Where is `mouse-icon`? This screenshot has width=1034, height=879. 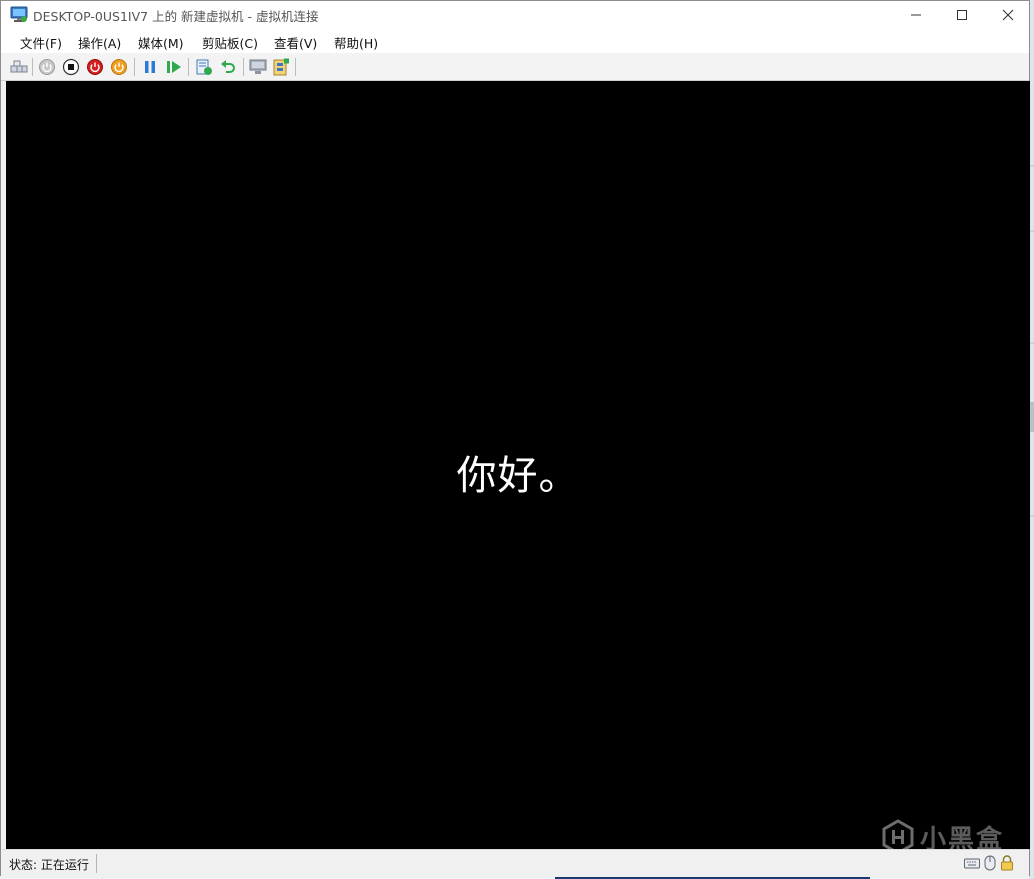
mouse-icon is located at coordinates (990, 863).